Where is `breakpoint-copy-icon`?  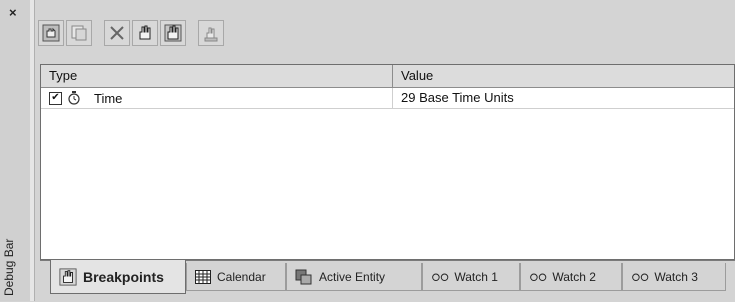
breakpoint-copy-icon is located at coordinates (79, 33).